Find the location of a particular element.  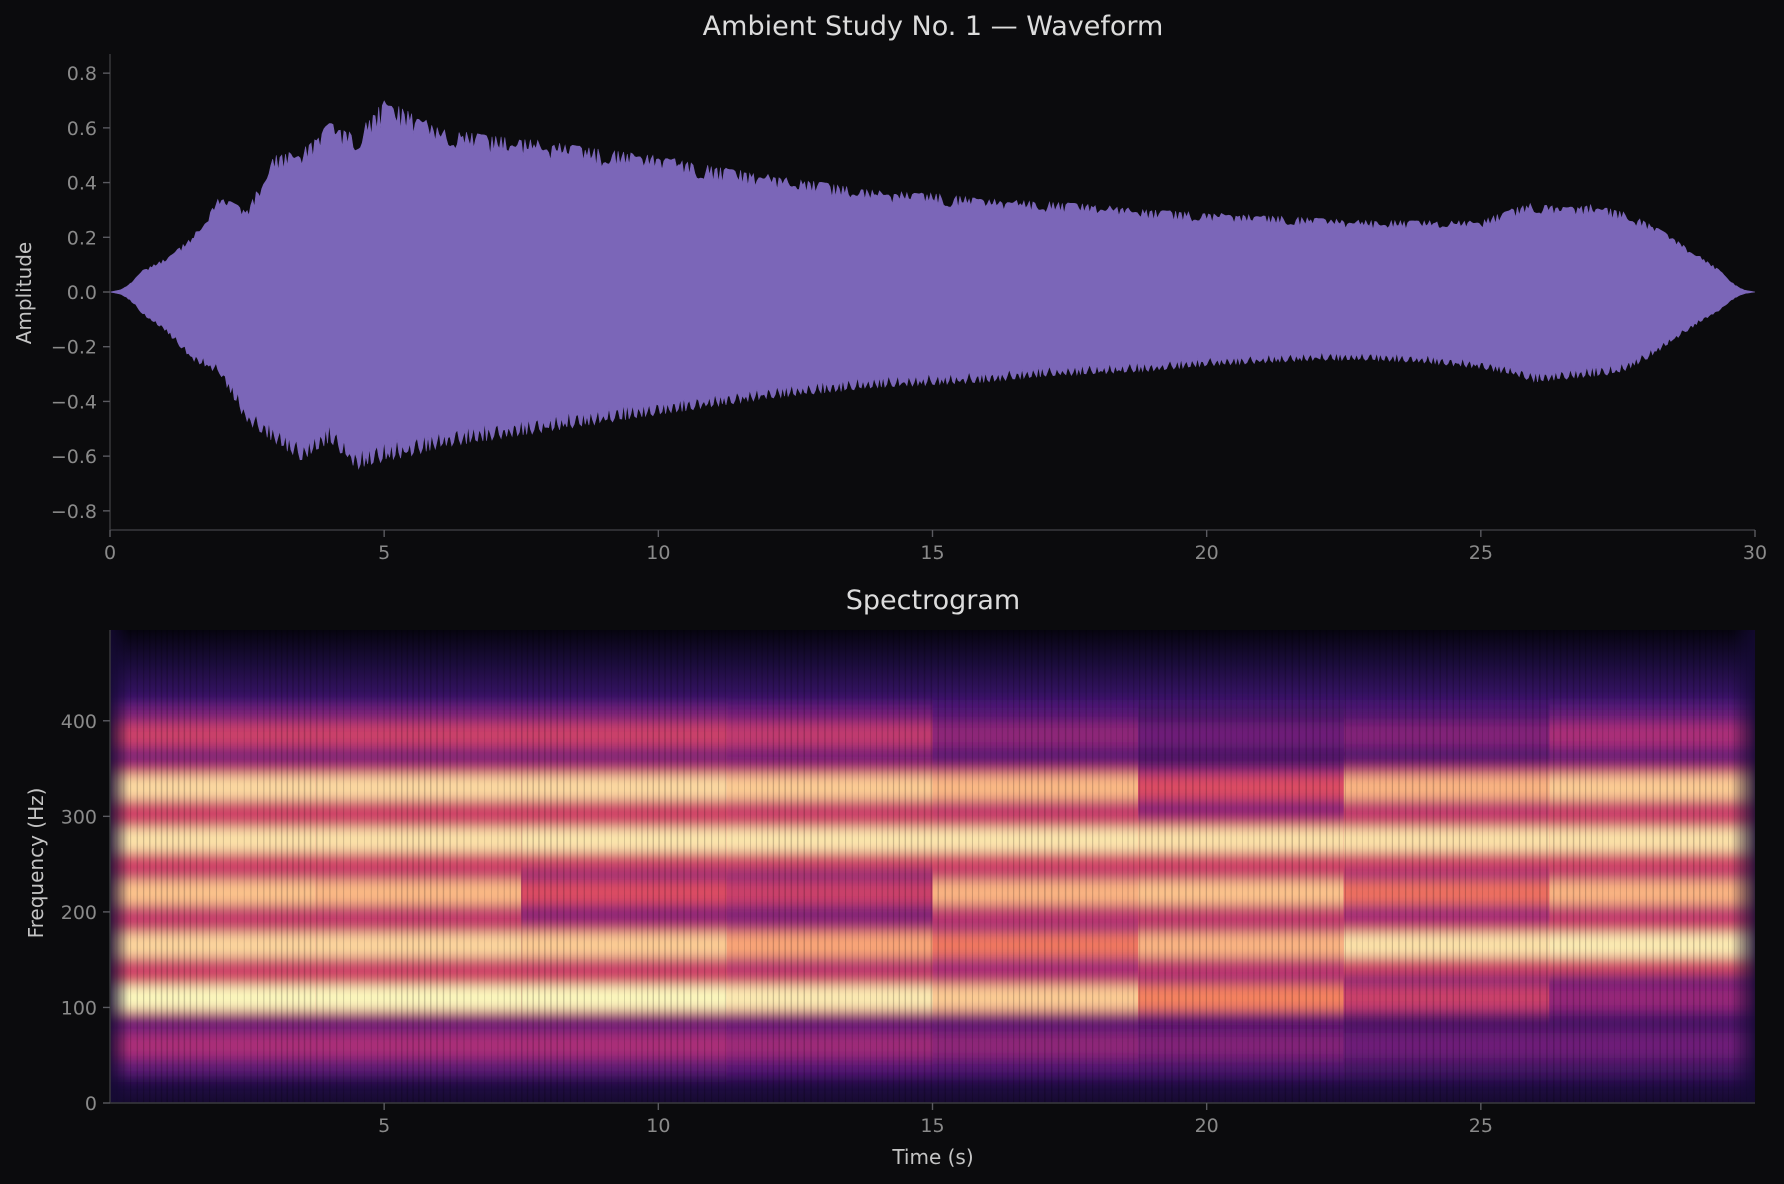

spectrogram-y-axis-label: Frequency (Hz) is located at coordinates (36, 863).